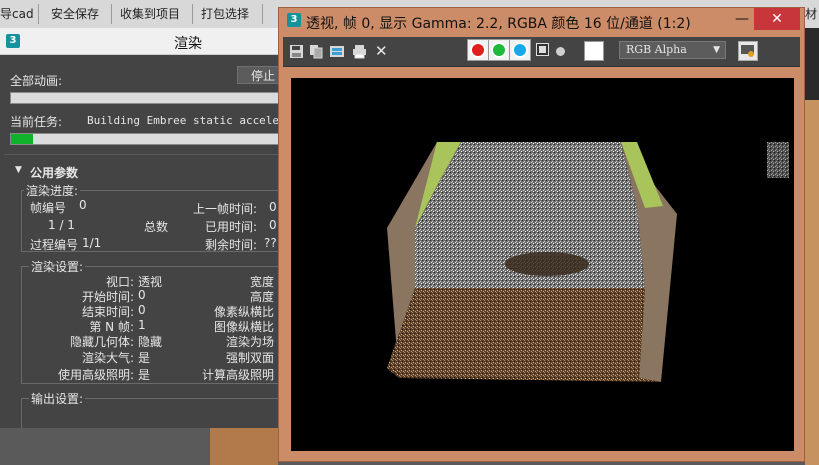  Describe the element at coordinates (139, 41) in the screenshot. I see `render-window-titlebar: 3 渲染` at that location.